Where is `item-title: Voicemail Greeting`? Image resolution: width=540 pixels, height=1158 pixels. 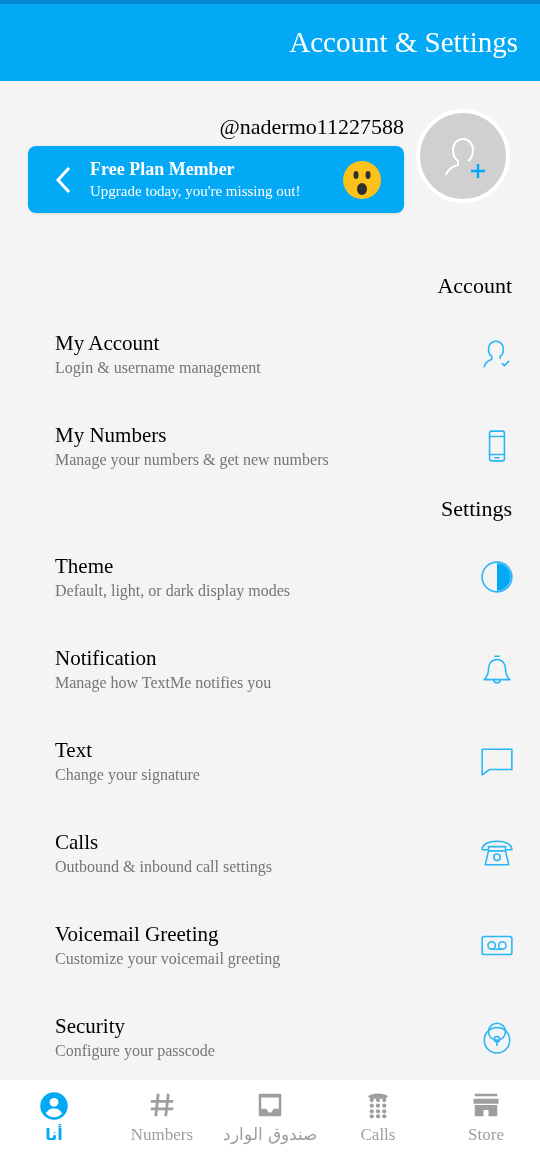 item-title: Voicemail Greeting is located at coordinates (137, 934).